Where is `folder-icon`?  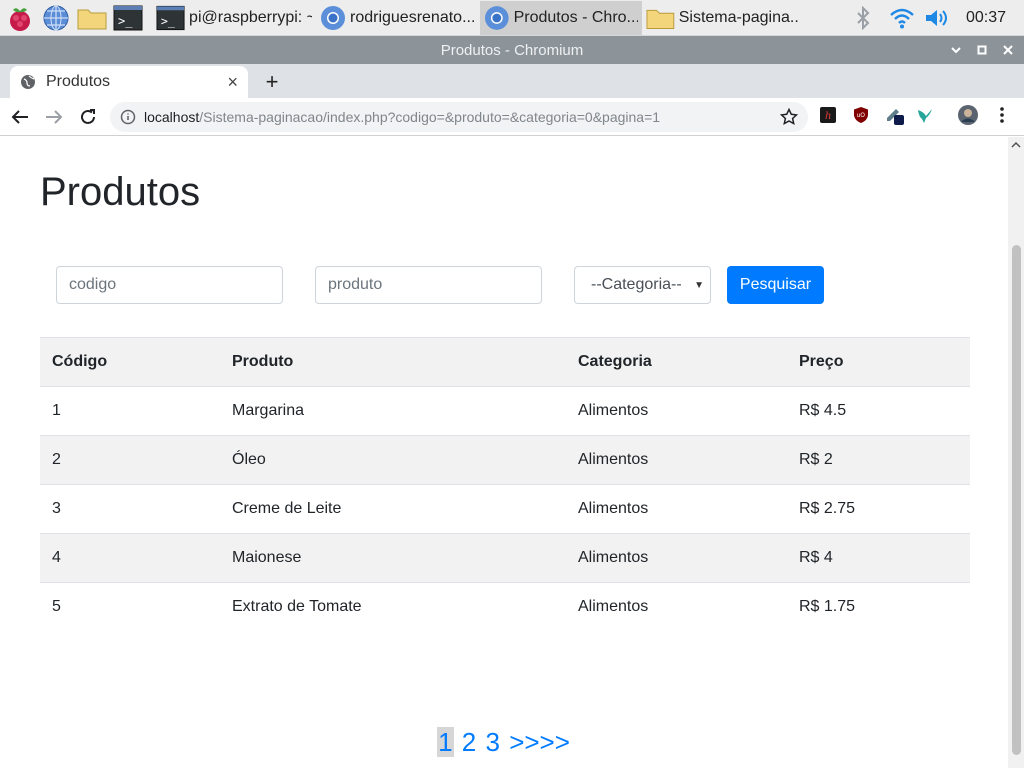 folder-icon is located at coordinates (660, 19).